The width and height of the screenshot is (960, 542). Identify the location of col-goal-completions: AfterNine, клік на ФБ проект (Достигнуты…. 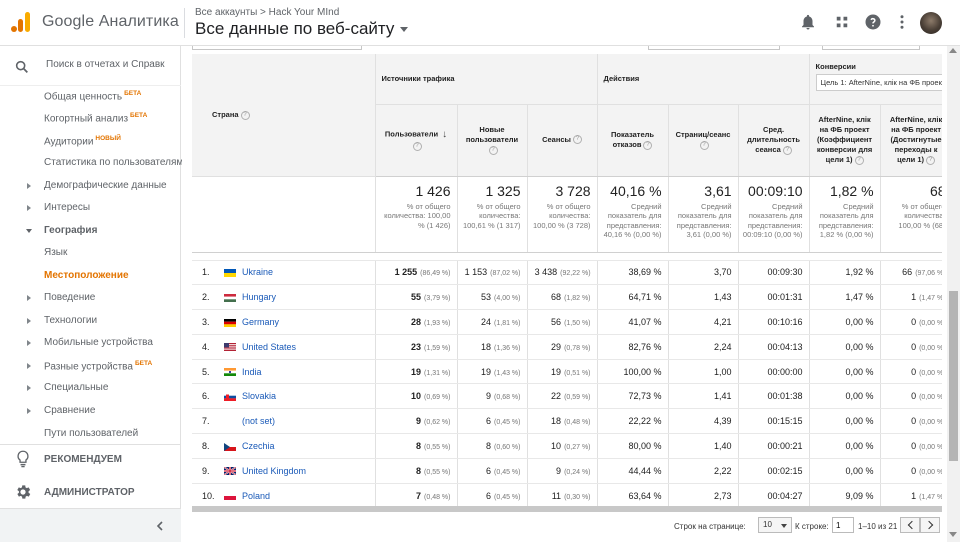
(911, 140).